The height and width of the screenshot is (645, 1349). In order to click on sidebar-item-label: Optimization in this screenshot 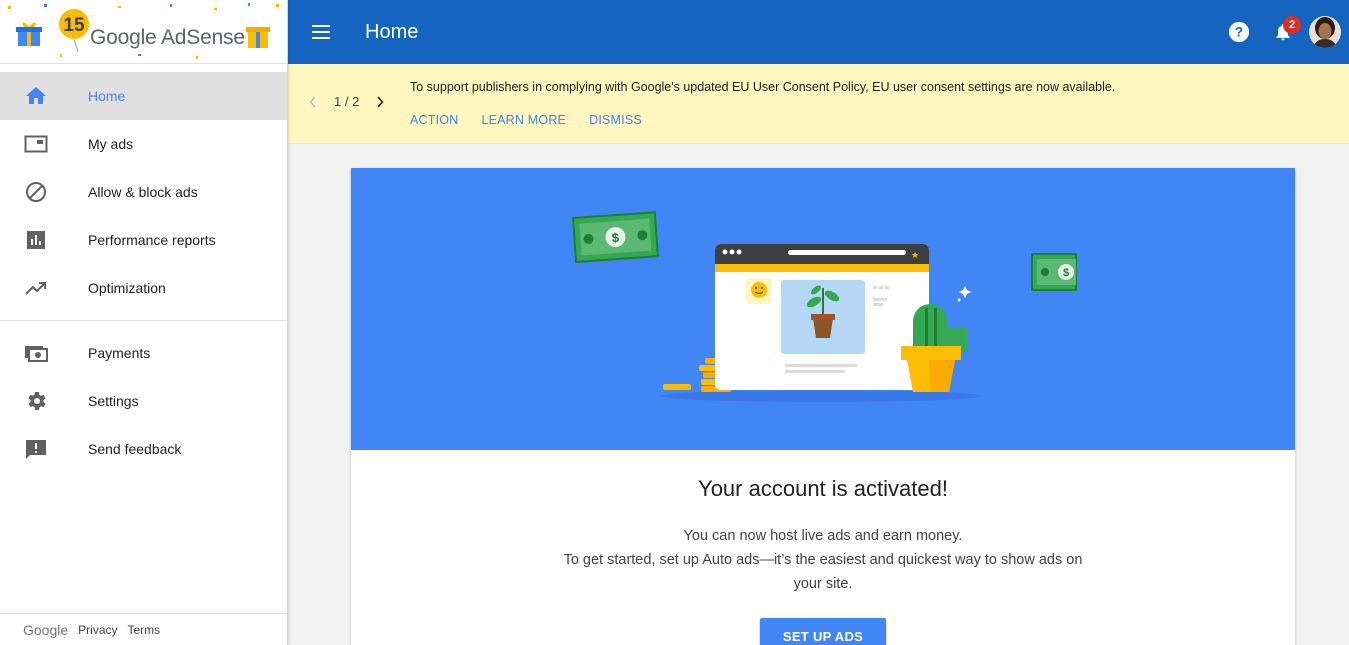, I will do `click(127, 288)`.